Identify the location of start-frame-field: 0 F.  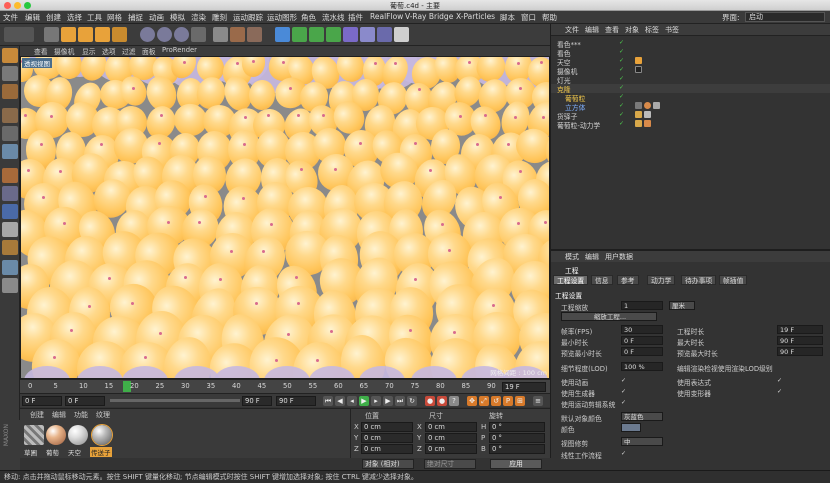
(42, 401).